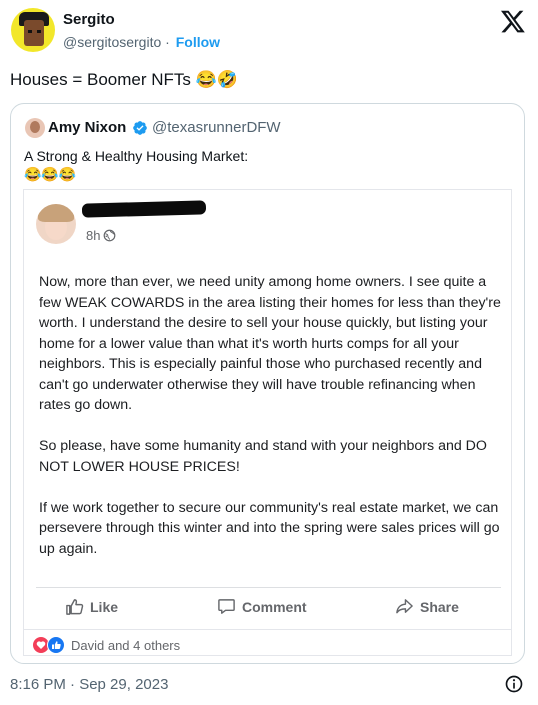  Describe the element at coordinates (56, 224) in the screenshot. I see `fb-poster-avatar` at that location.